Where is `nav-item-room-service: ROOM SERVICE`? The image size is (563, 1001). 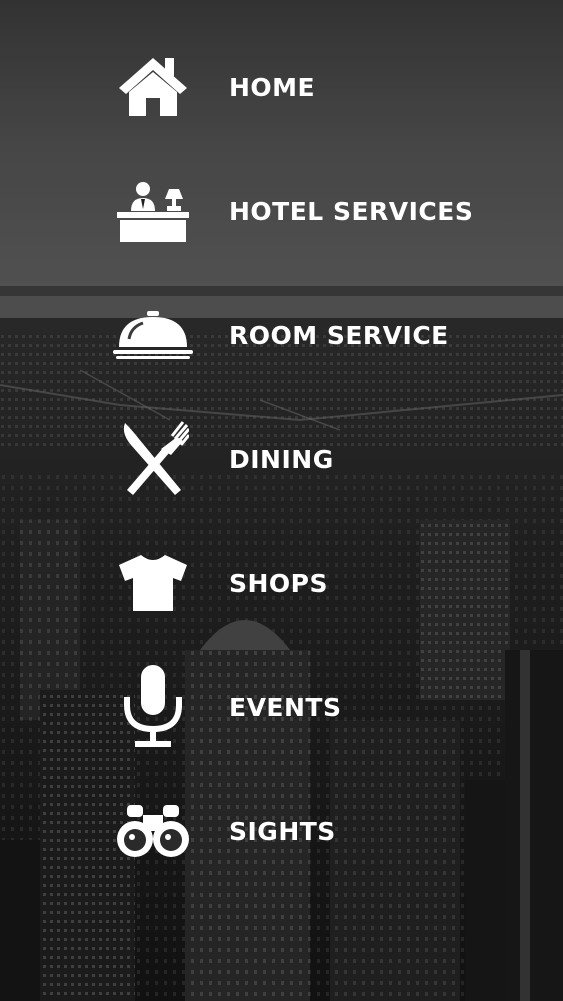
nav-item-room-service: ROOM SERVICE is located at coordinates (322, 335).